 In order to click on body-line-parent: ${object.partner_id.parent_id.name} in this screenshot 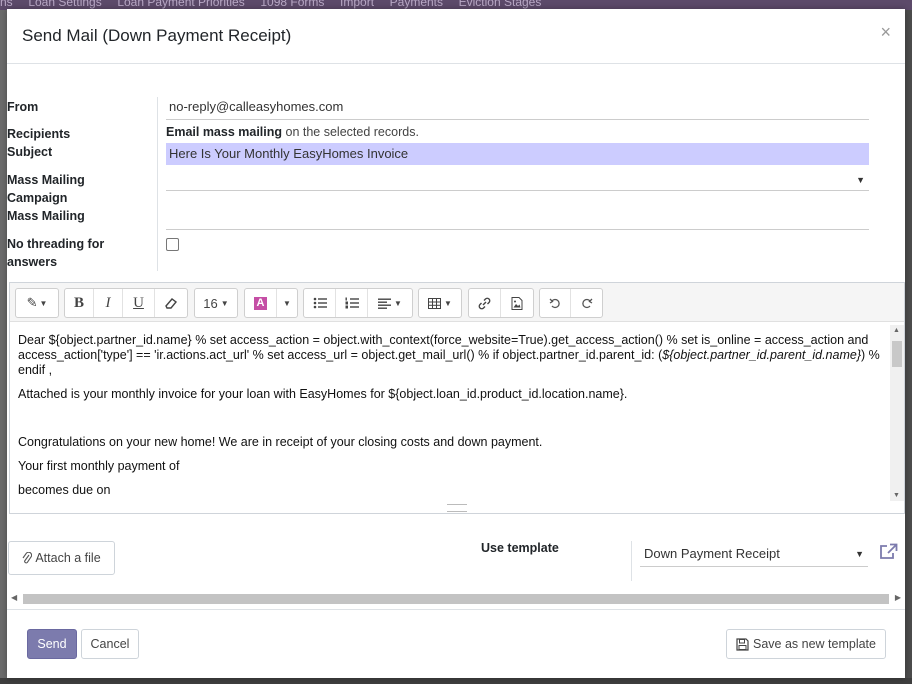, I will do `click(762, 355)`.